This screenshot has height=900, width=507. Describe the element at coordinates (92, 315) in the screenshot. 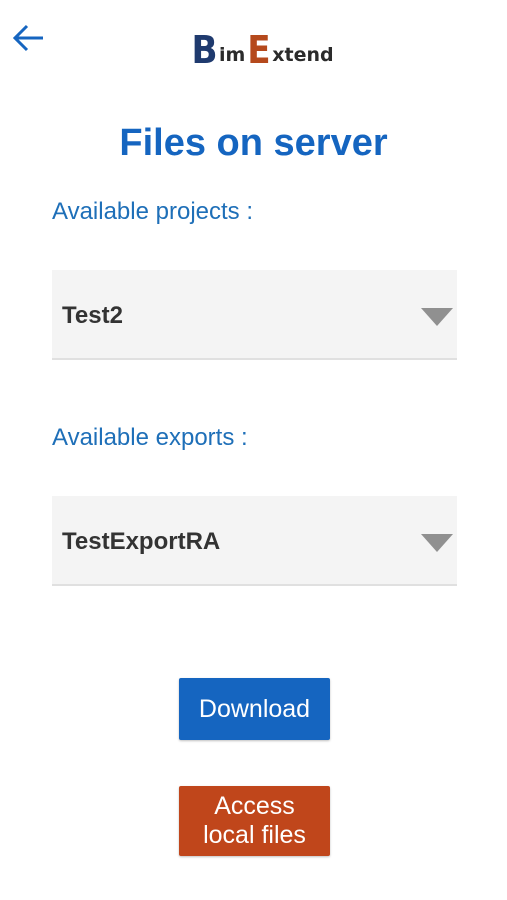

I see `projects-selected-value: Test2` at that location.